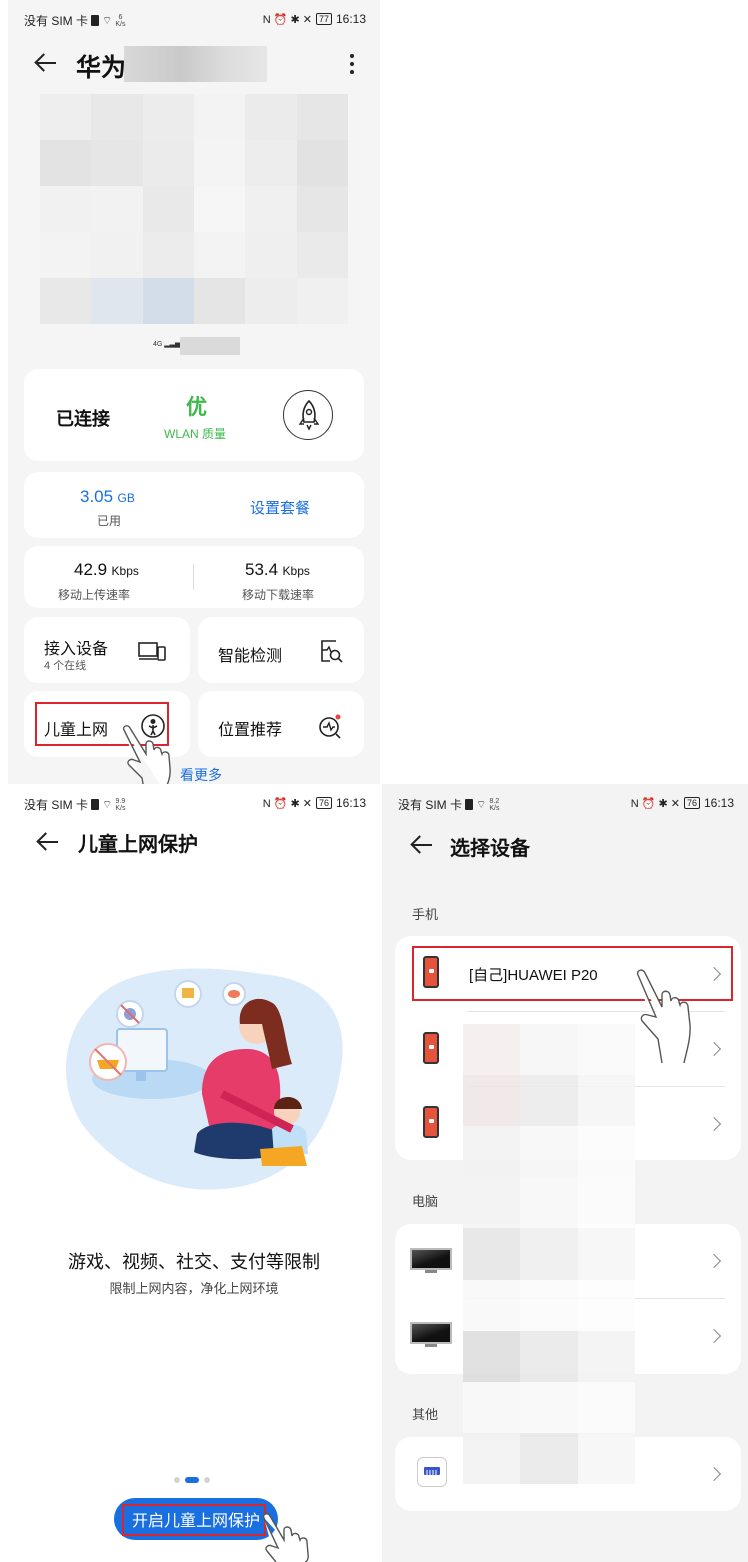 The image size is (748, 1562). What do you see at coordinates (323, 19) in the screenshot?
I see `battery-icon: 77` at bounding box center [323, 19].